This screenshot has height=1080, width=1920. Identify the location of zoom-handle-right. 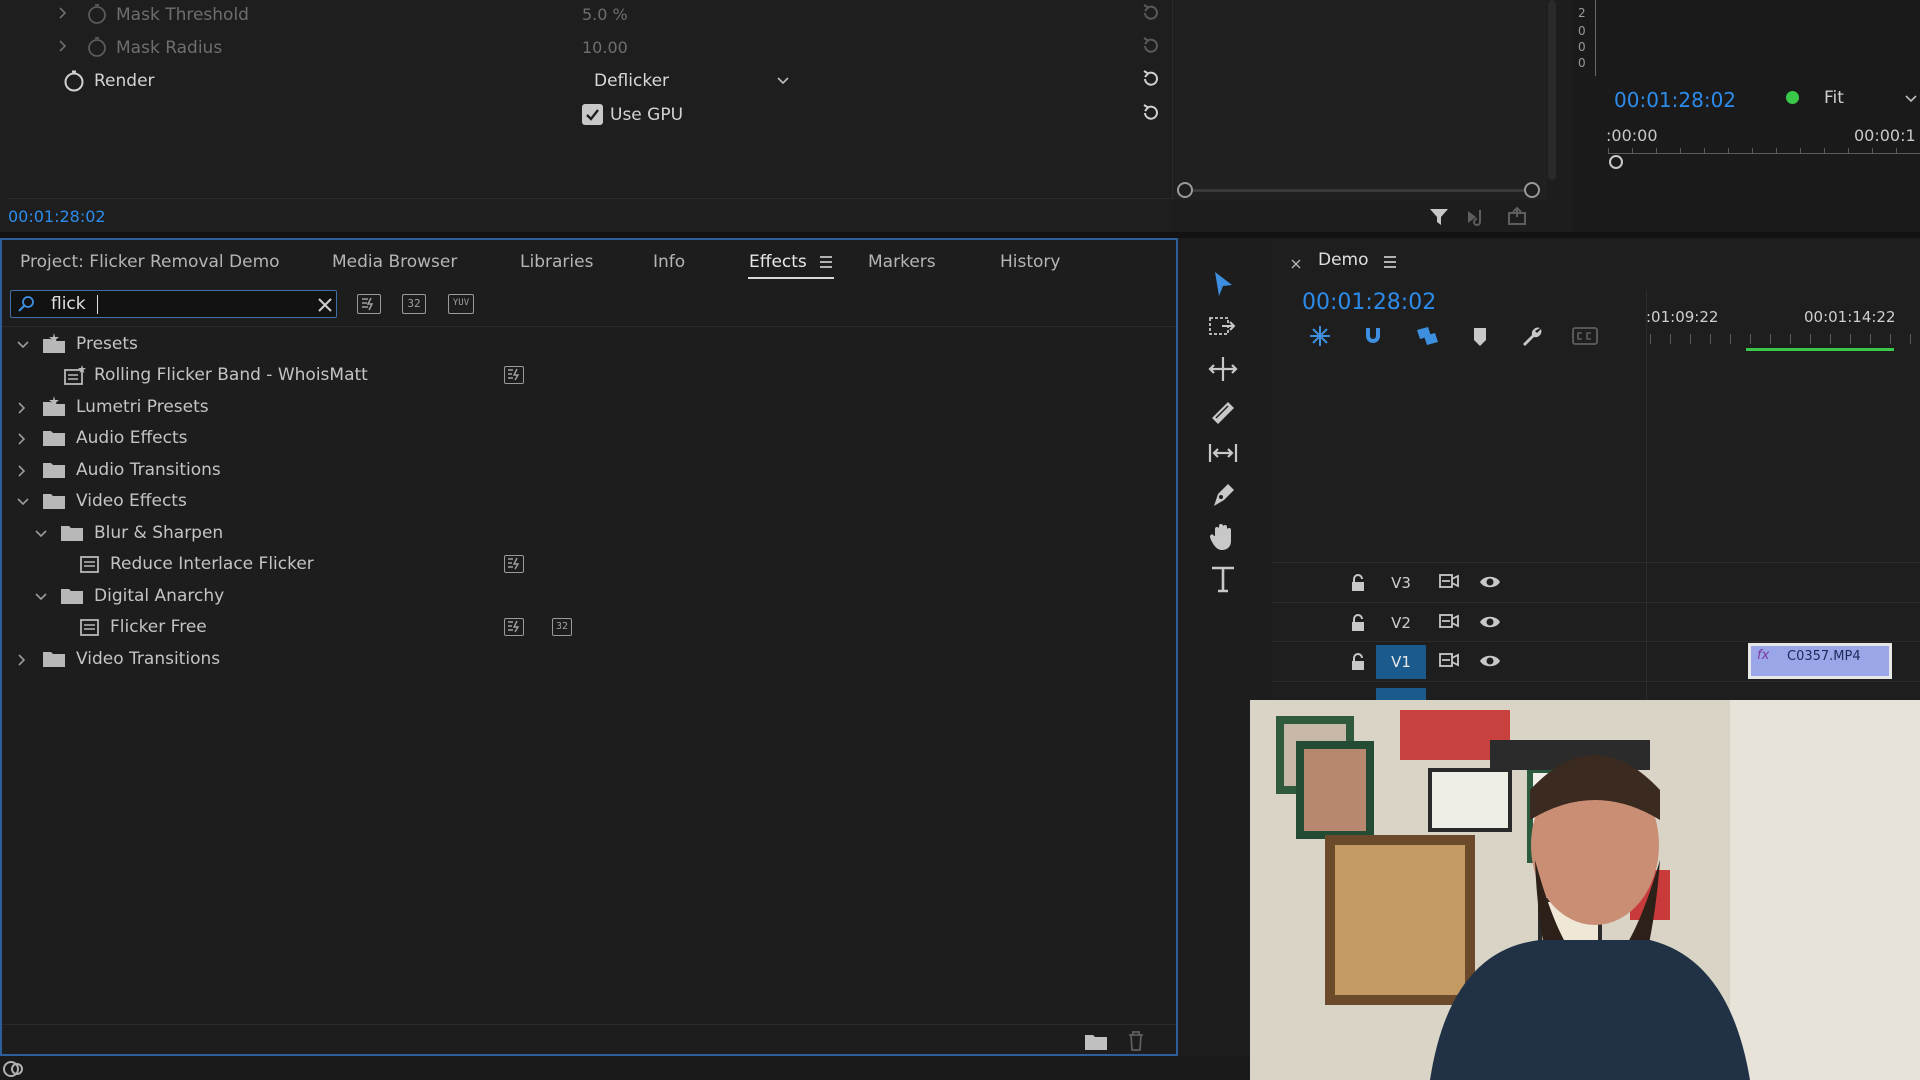
(1532, 190).